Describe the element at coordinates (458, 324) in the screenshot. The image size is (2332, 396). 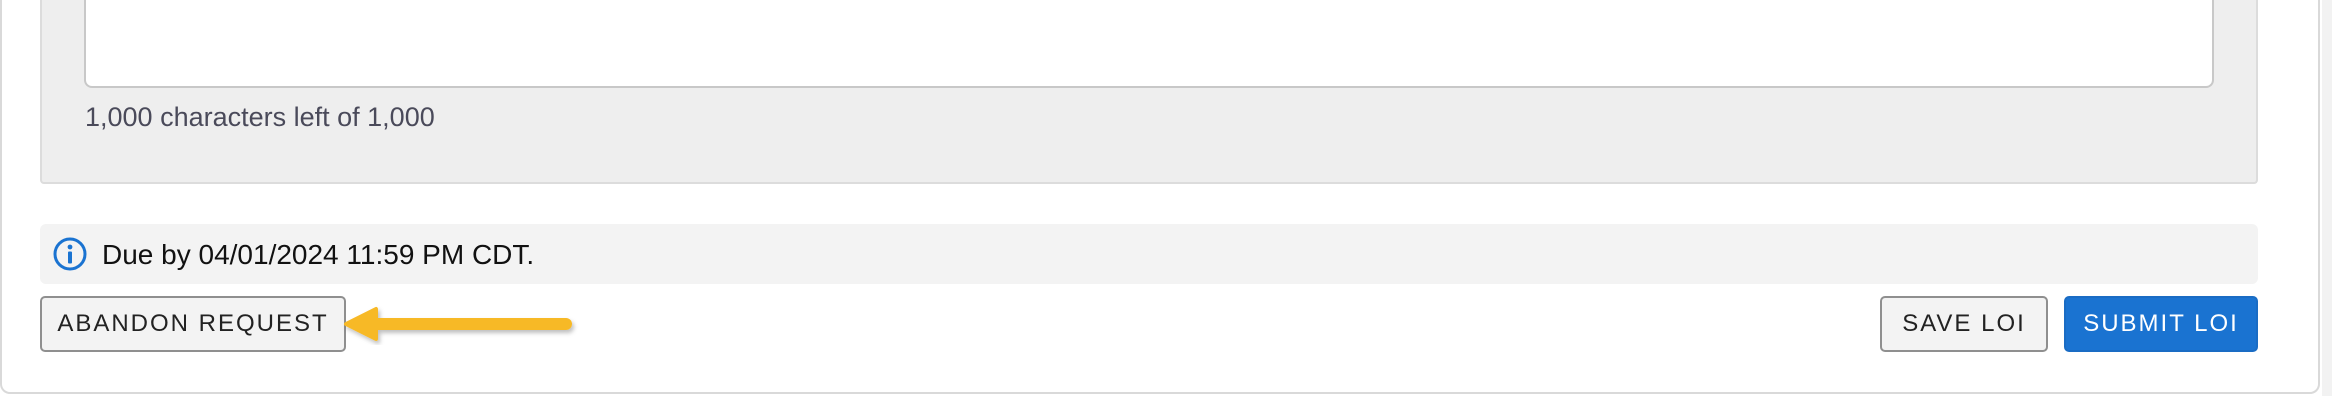
I see `left-arrow-icon` at that location.